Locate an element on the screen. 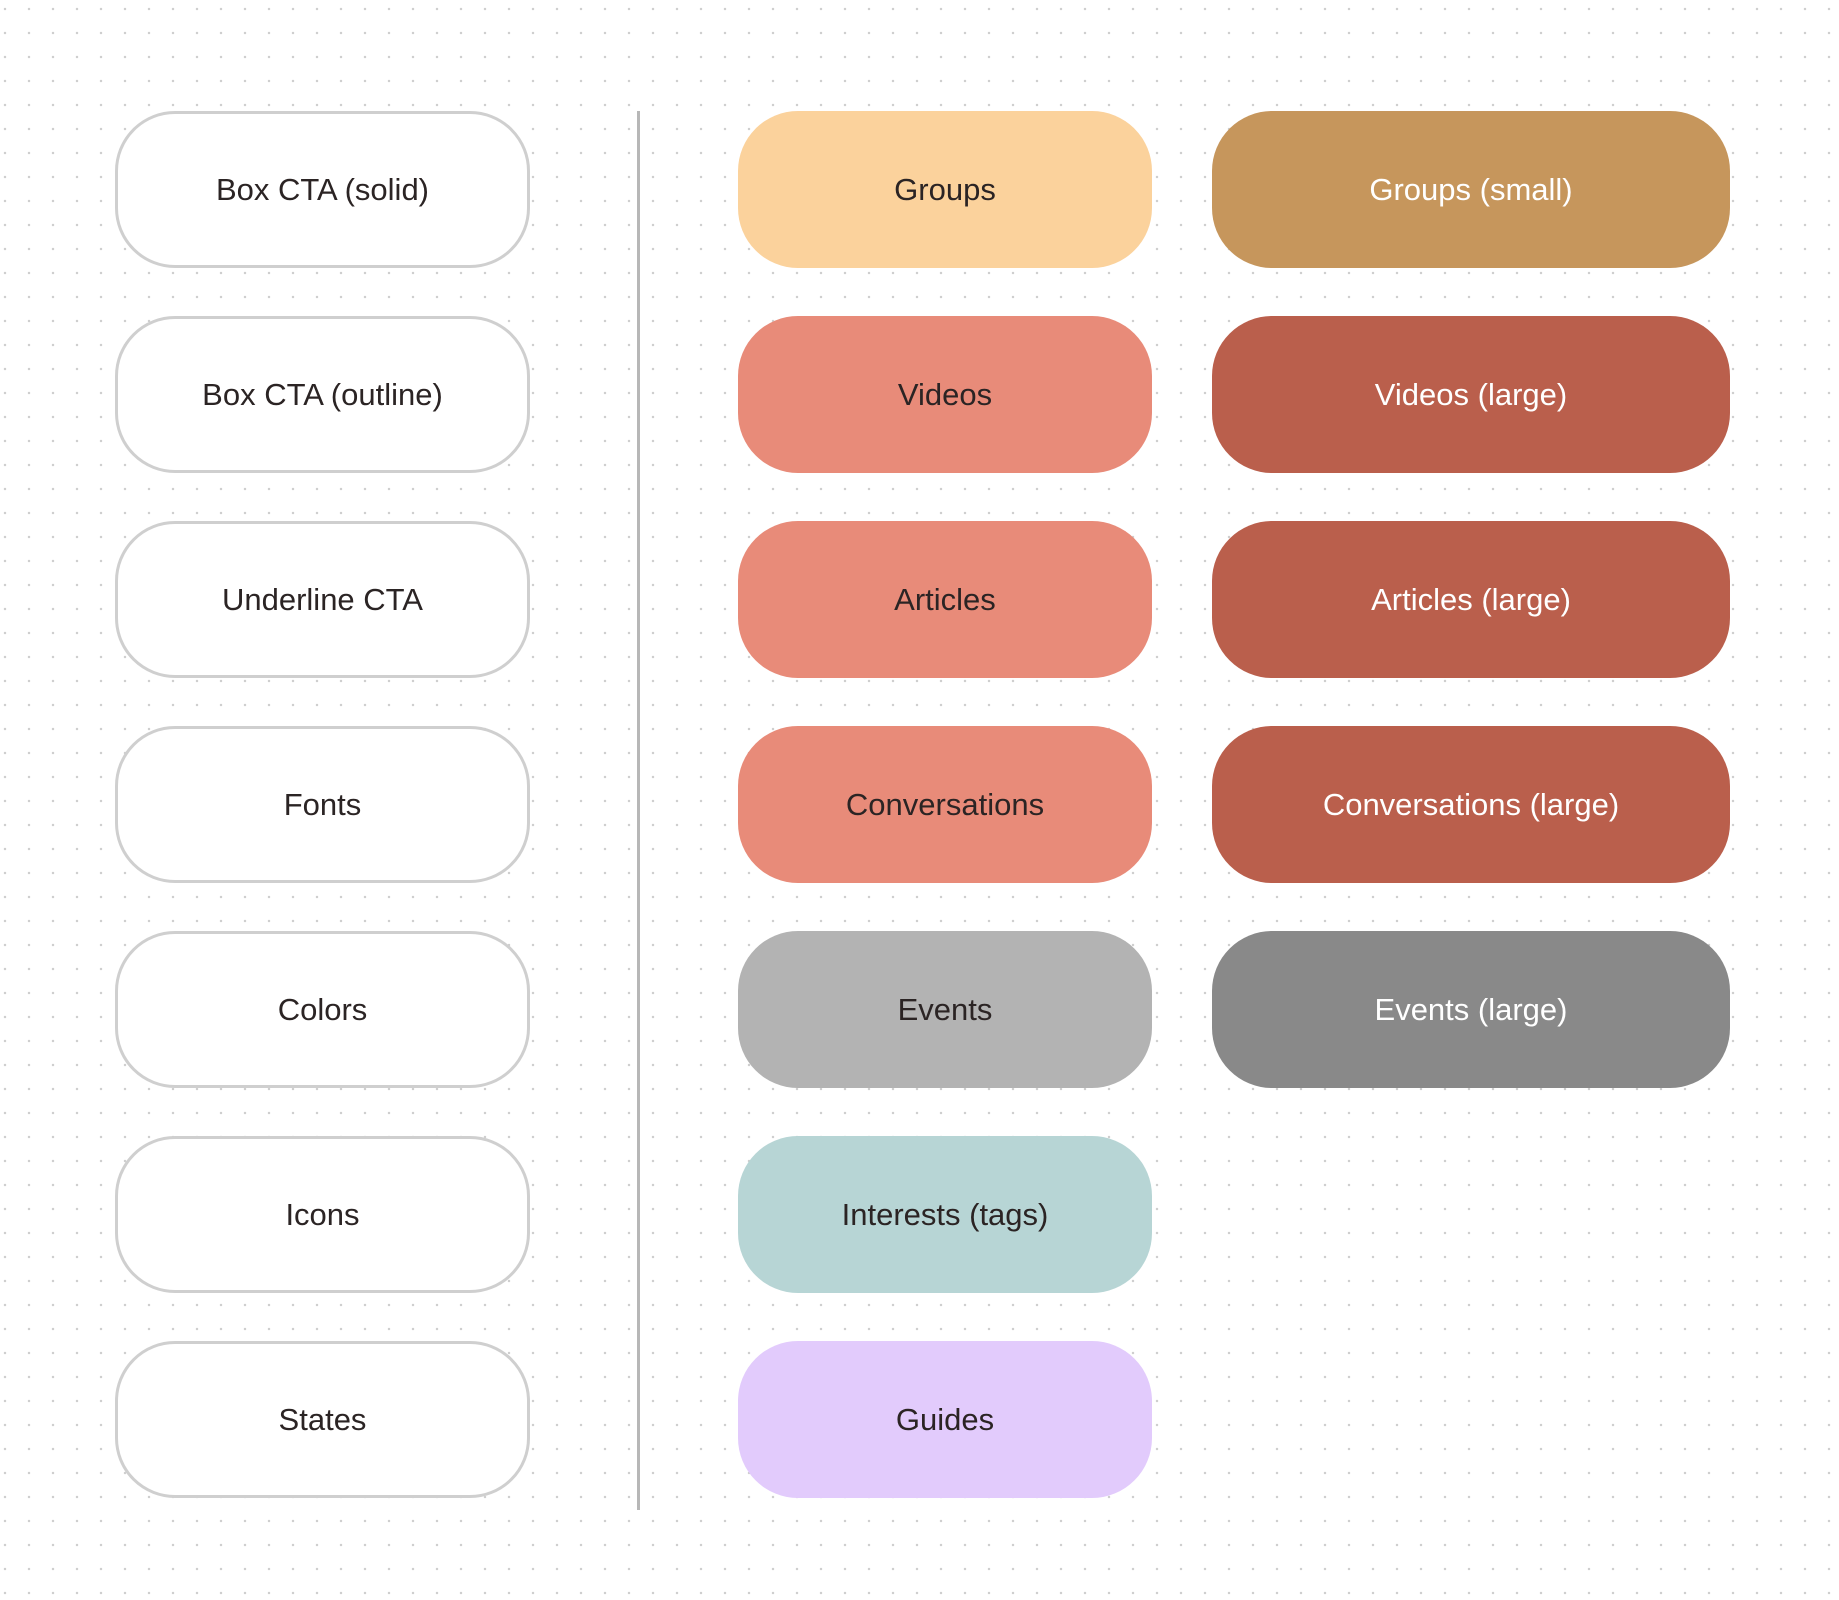 This screenshot has height=1600, width=1839. node-states: States is located at coordinates (322, 1419).